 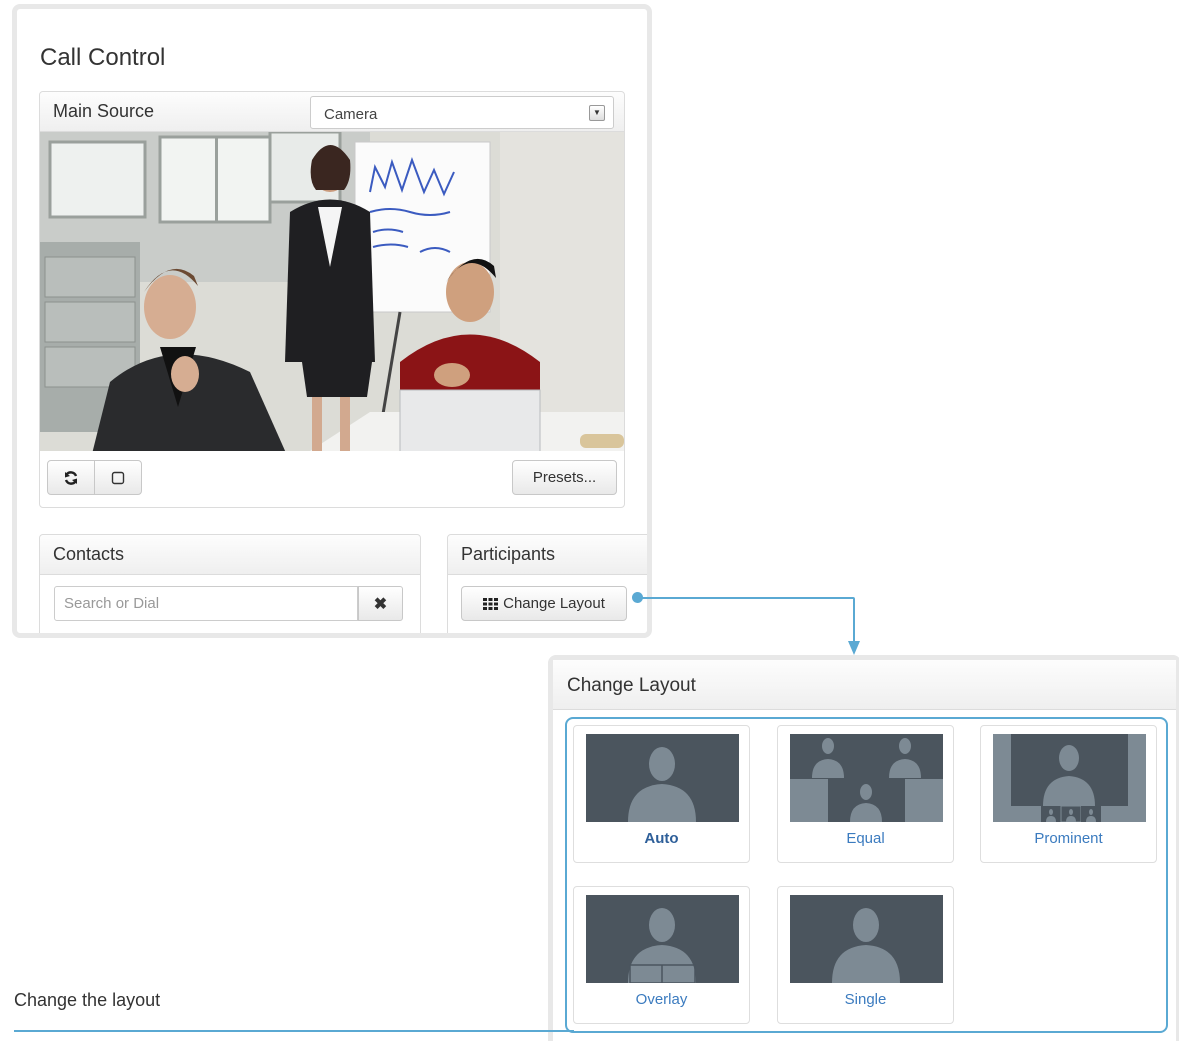 I want to click on contacts-header: Contacts, so click(x=230, y=555).